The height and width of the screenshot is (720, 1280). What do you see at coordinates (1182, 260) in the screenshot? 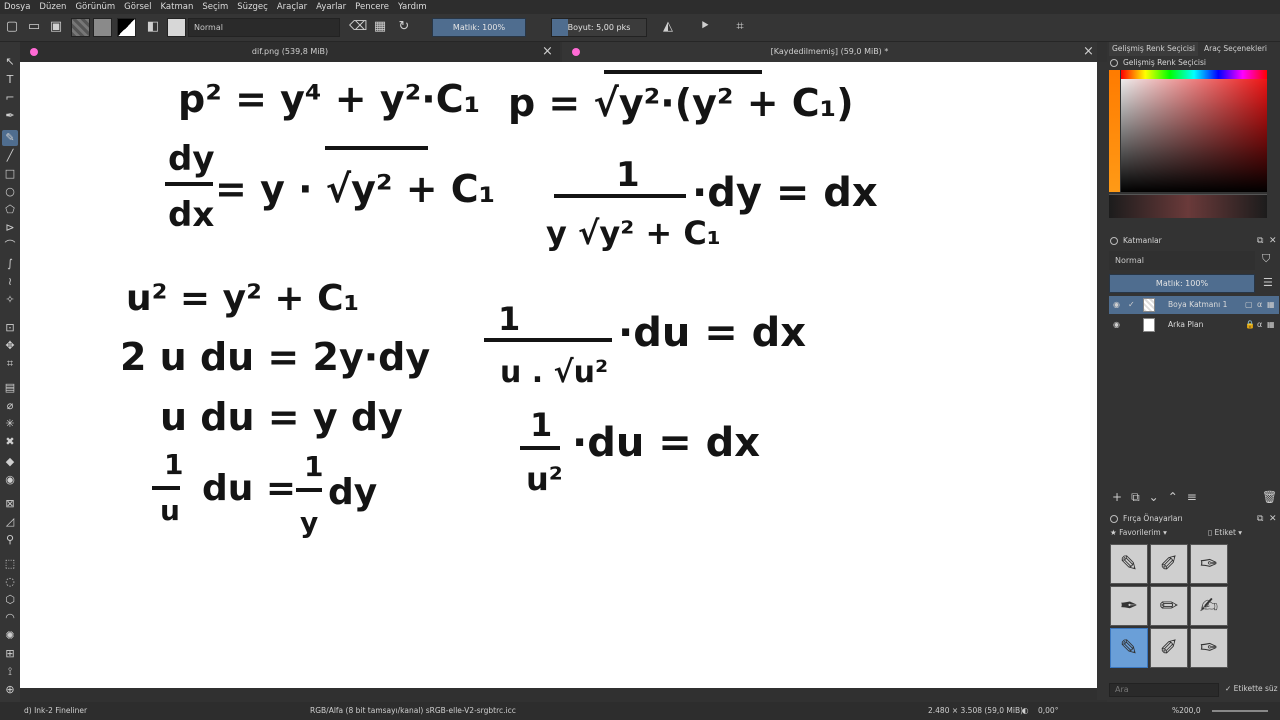
I see `layer-blend-select: Normal` at bounding box center [1182, 260].